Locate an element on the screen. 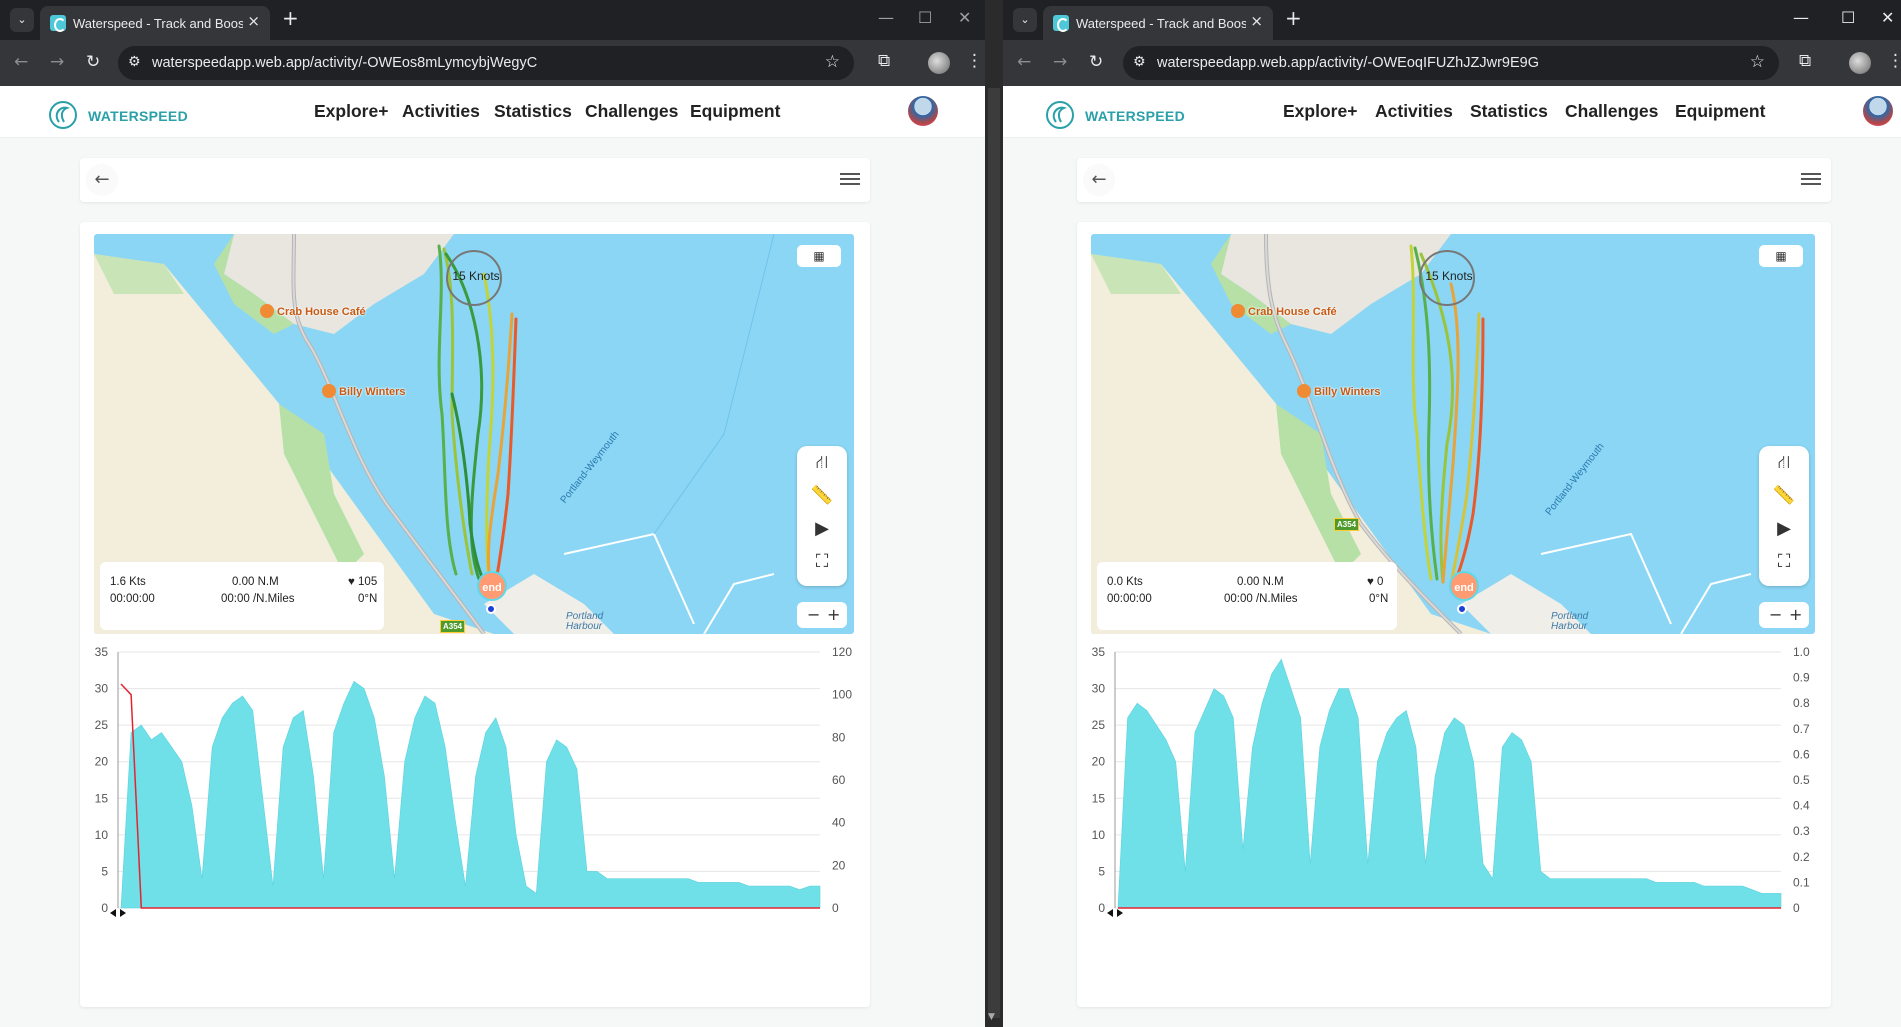  y2-tick-label: 120 is located at coordinates (842, 652).